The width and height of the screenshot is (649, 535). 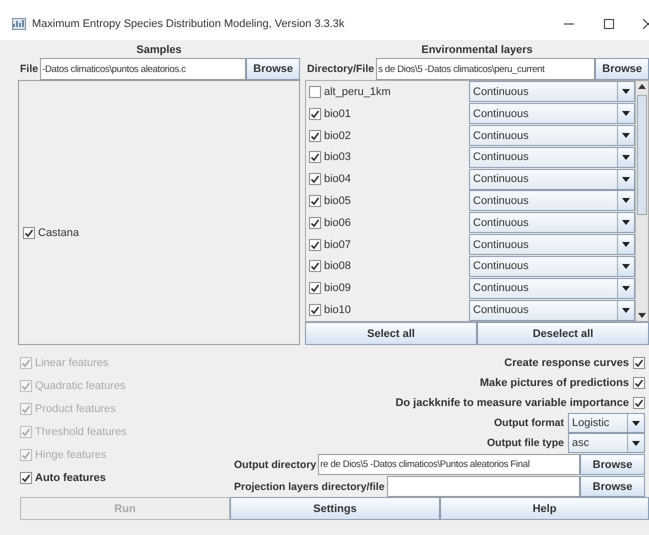 I want to click on output-directory-field: re de Dios\5 -Datos climaticos\Puntos aleatorios Final, so click(x=449, y=464).